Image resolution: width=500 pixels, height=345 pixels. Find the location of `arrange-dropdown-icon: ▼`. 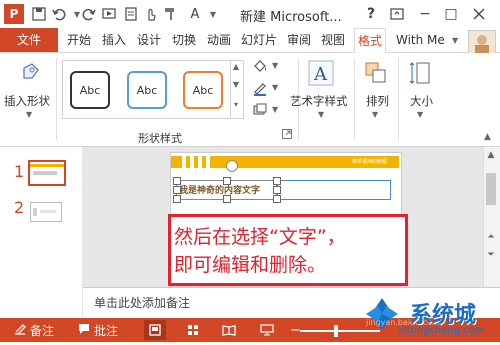

arrange-dropdown-icon: ▼ is located at coordinates (375, 114).